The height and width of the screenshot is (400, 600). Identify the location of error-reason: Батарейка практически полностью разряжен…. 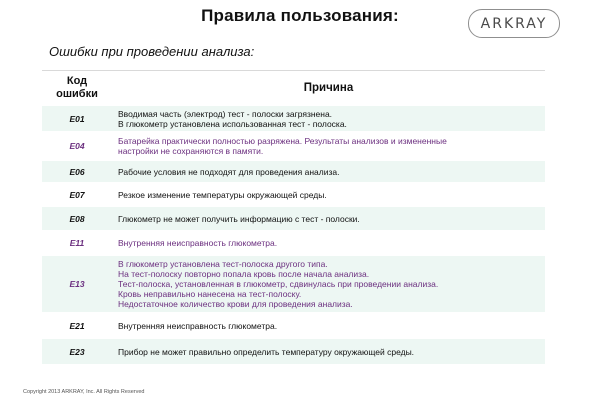
(328, 146).